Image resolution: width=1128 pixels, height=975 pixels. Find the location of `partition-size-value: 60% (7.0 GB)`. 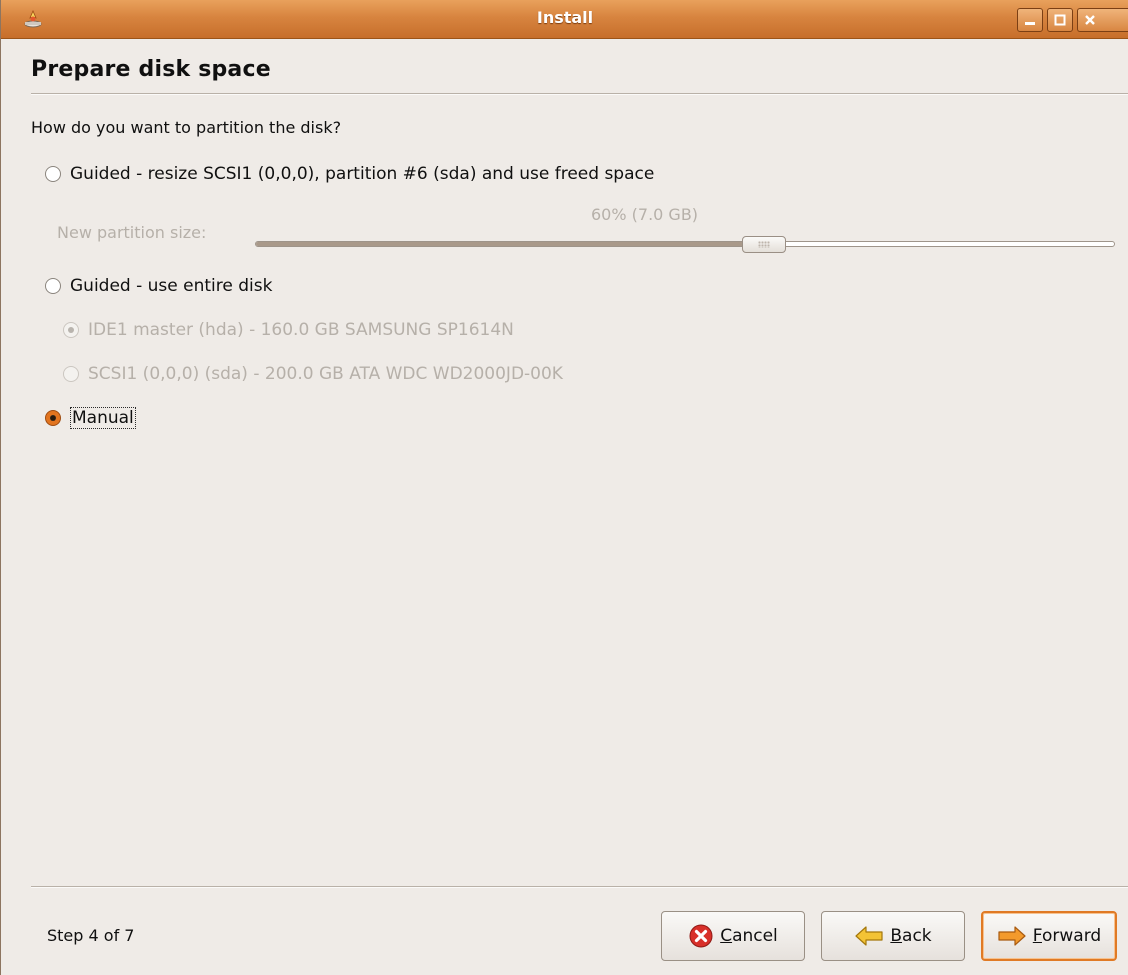

partition-size-value: 60% (7.0 GB) is located at coordinates (645, 214).